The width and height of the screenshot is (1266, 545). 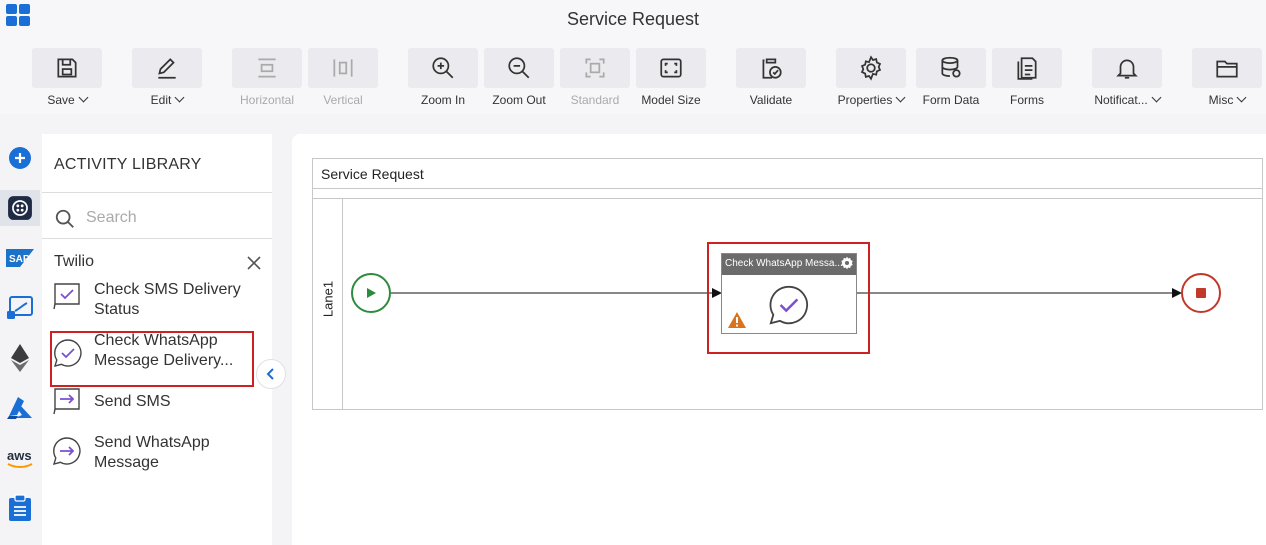 I want to click on search-icon, so click(x=64, y=218).